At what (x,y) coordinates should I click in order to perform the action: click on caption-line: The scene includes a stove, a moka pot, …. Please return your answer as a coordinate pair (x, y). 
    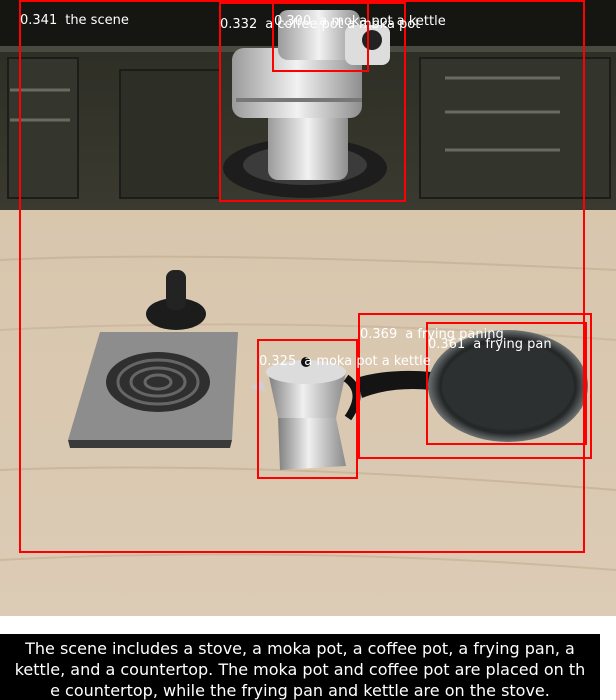
    Looking at the image, I should click on (300, 648).